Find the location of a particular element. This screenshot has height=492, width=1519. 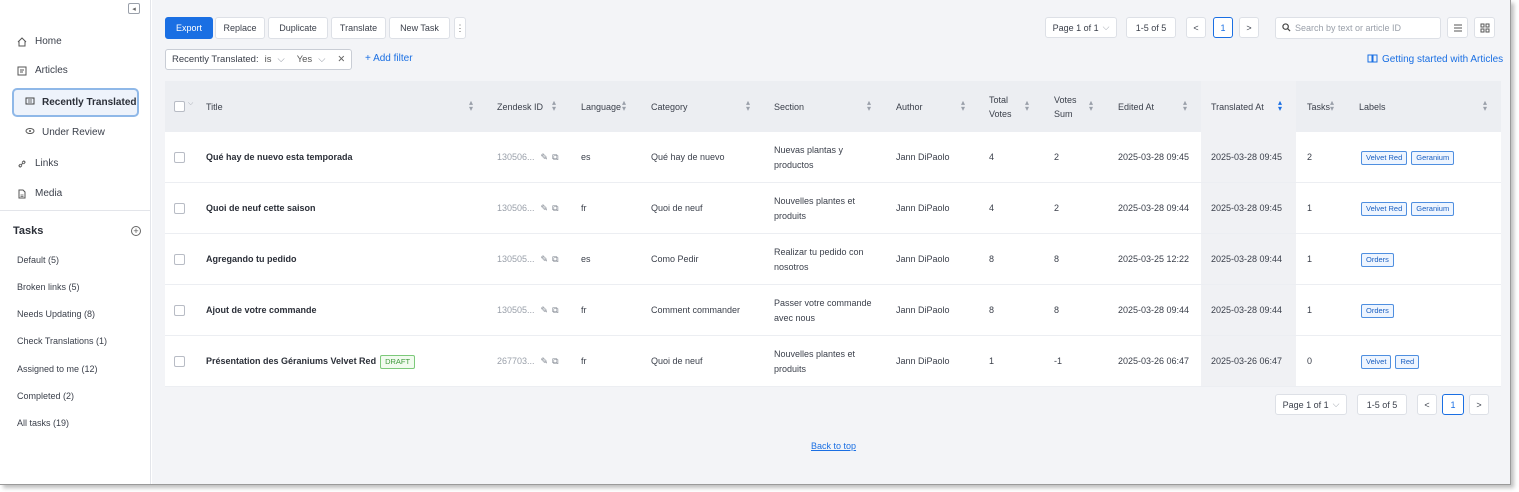

column-translated-at: Translated At is located at coordinates (1237, 106).